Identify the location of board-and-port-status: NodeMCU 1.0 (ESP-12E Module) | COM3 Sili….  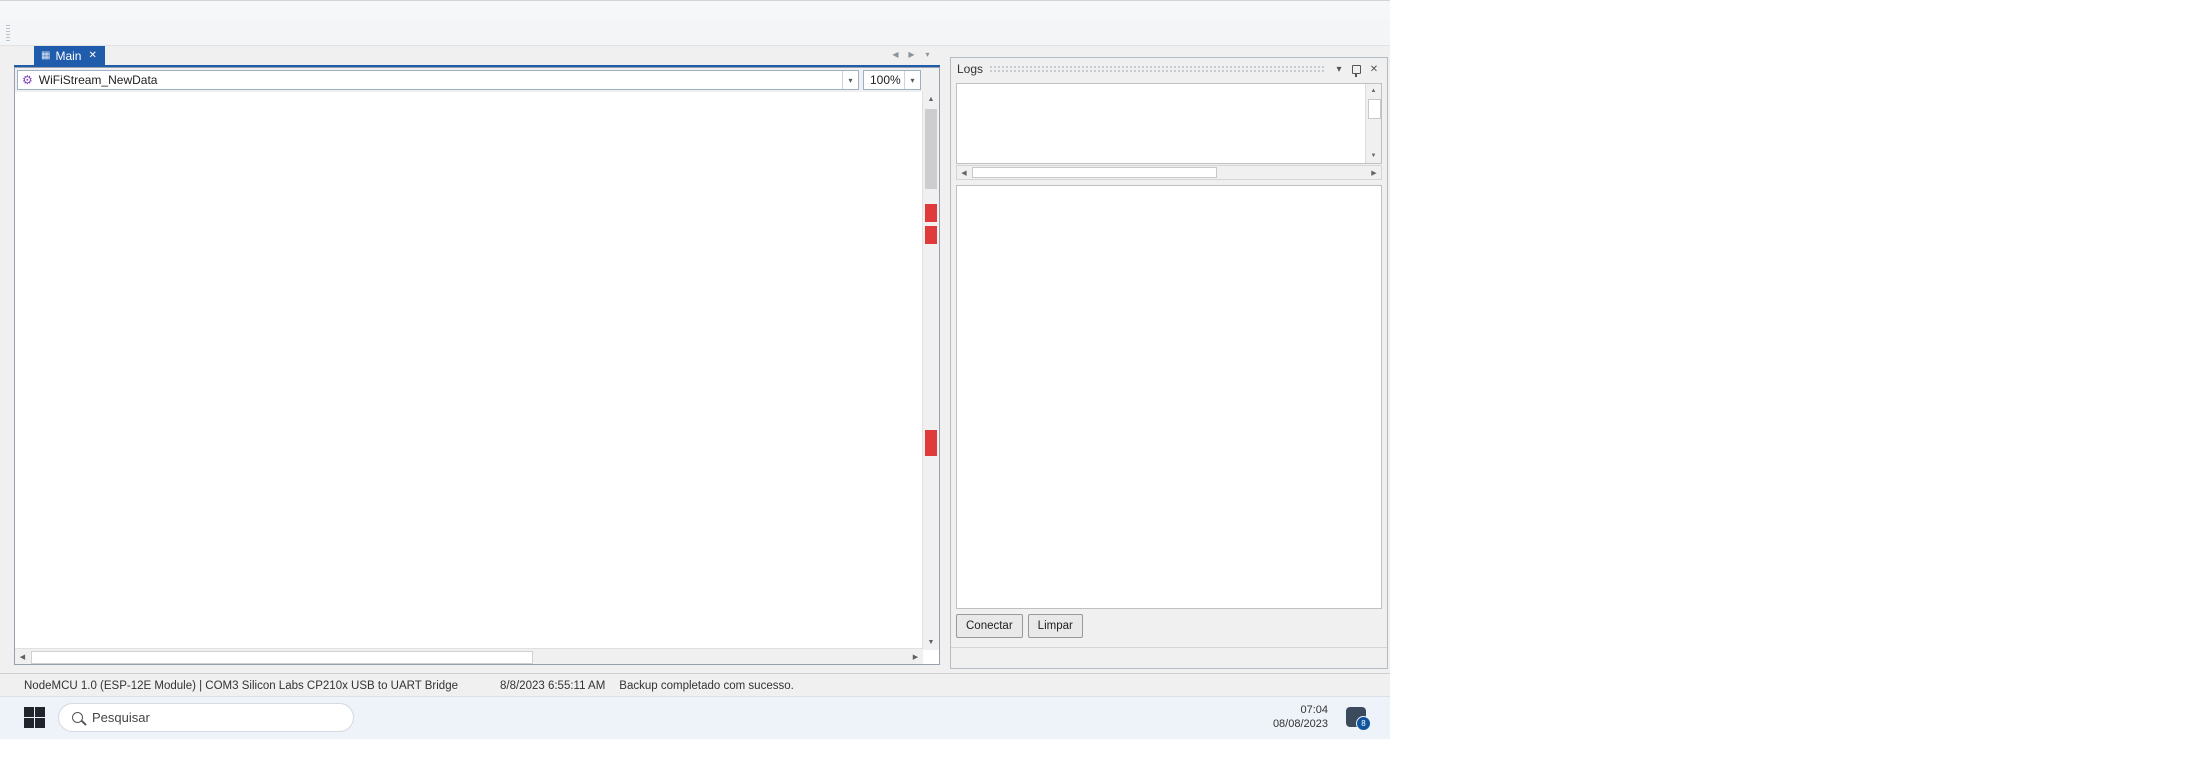
(241, 686).